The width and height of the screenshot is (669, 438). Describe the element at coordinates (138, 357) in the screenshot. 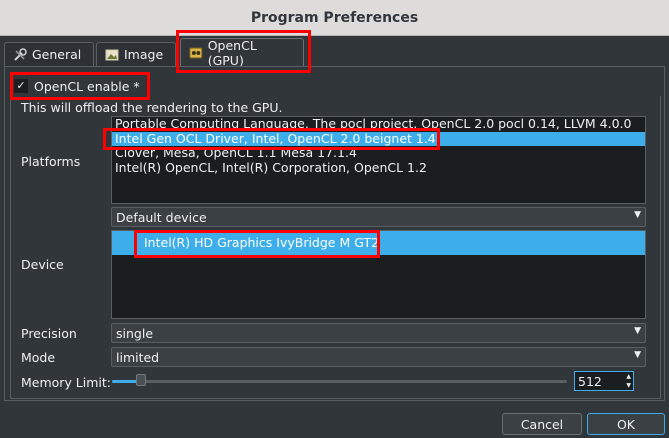

I see `mode-value: limited` at that location.